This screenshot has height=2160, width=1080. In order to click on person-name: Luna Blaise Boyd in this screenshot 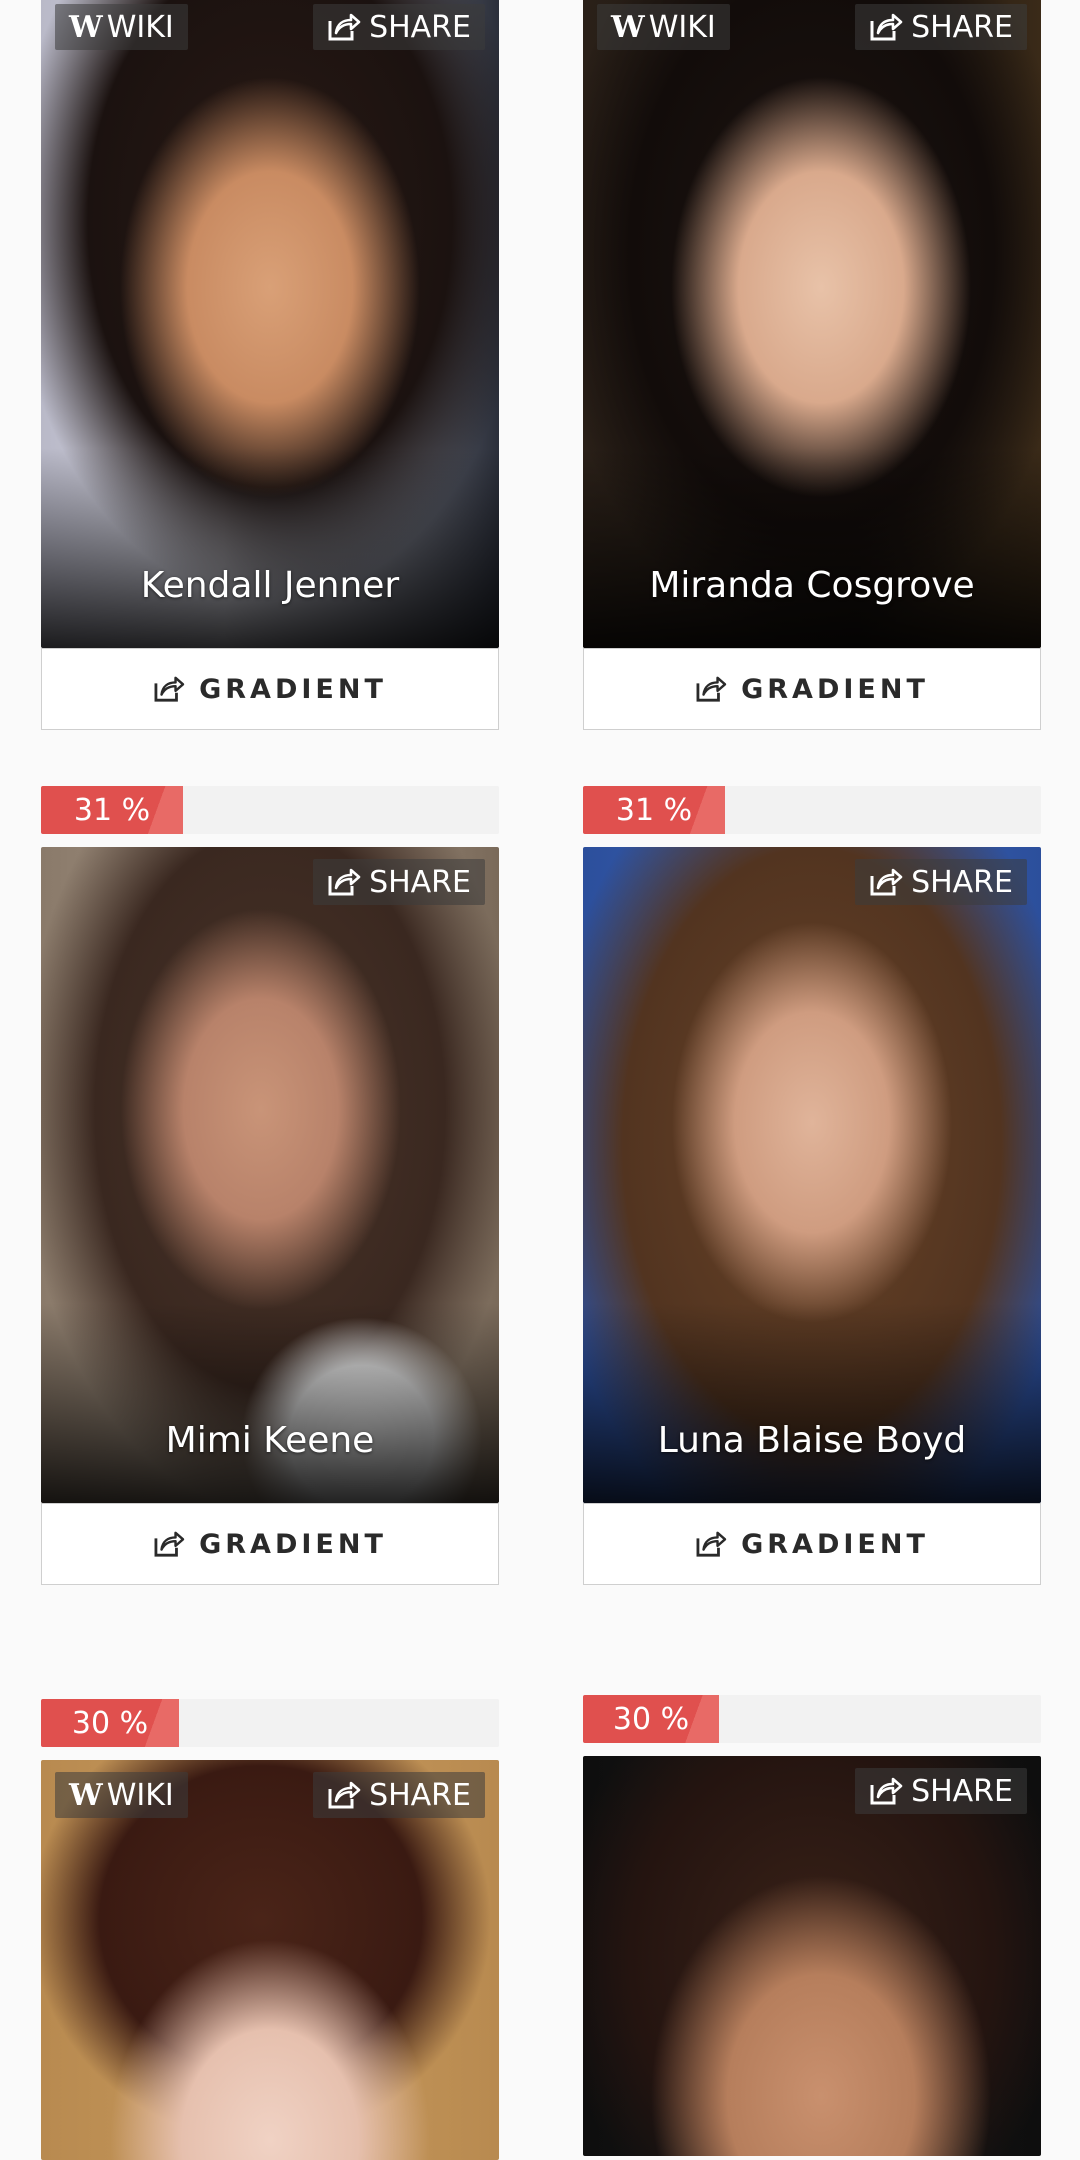, I will do `click(812, 1440)`.